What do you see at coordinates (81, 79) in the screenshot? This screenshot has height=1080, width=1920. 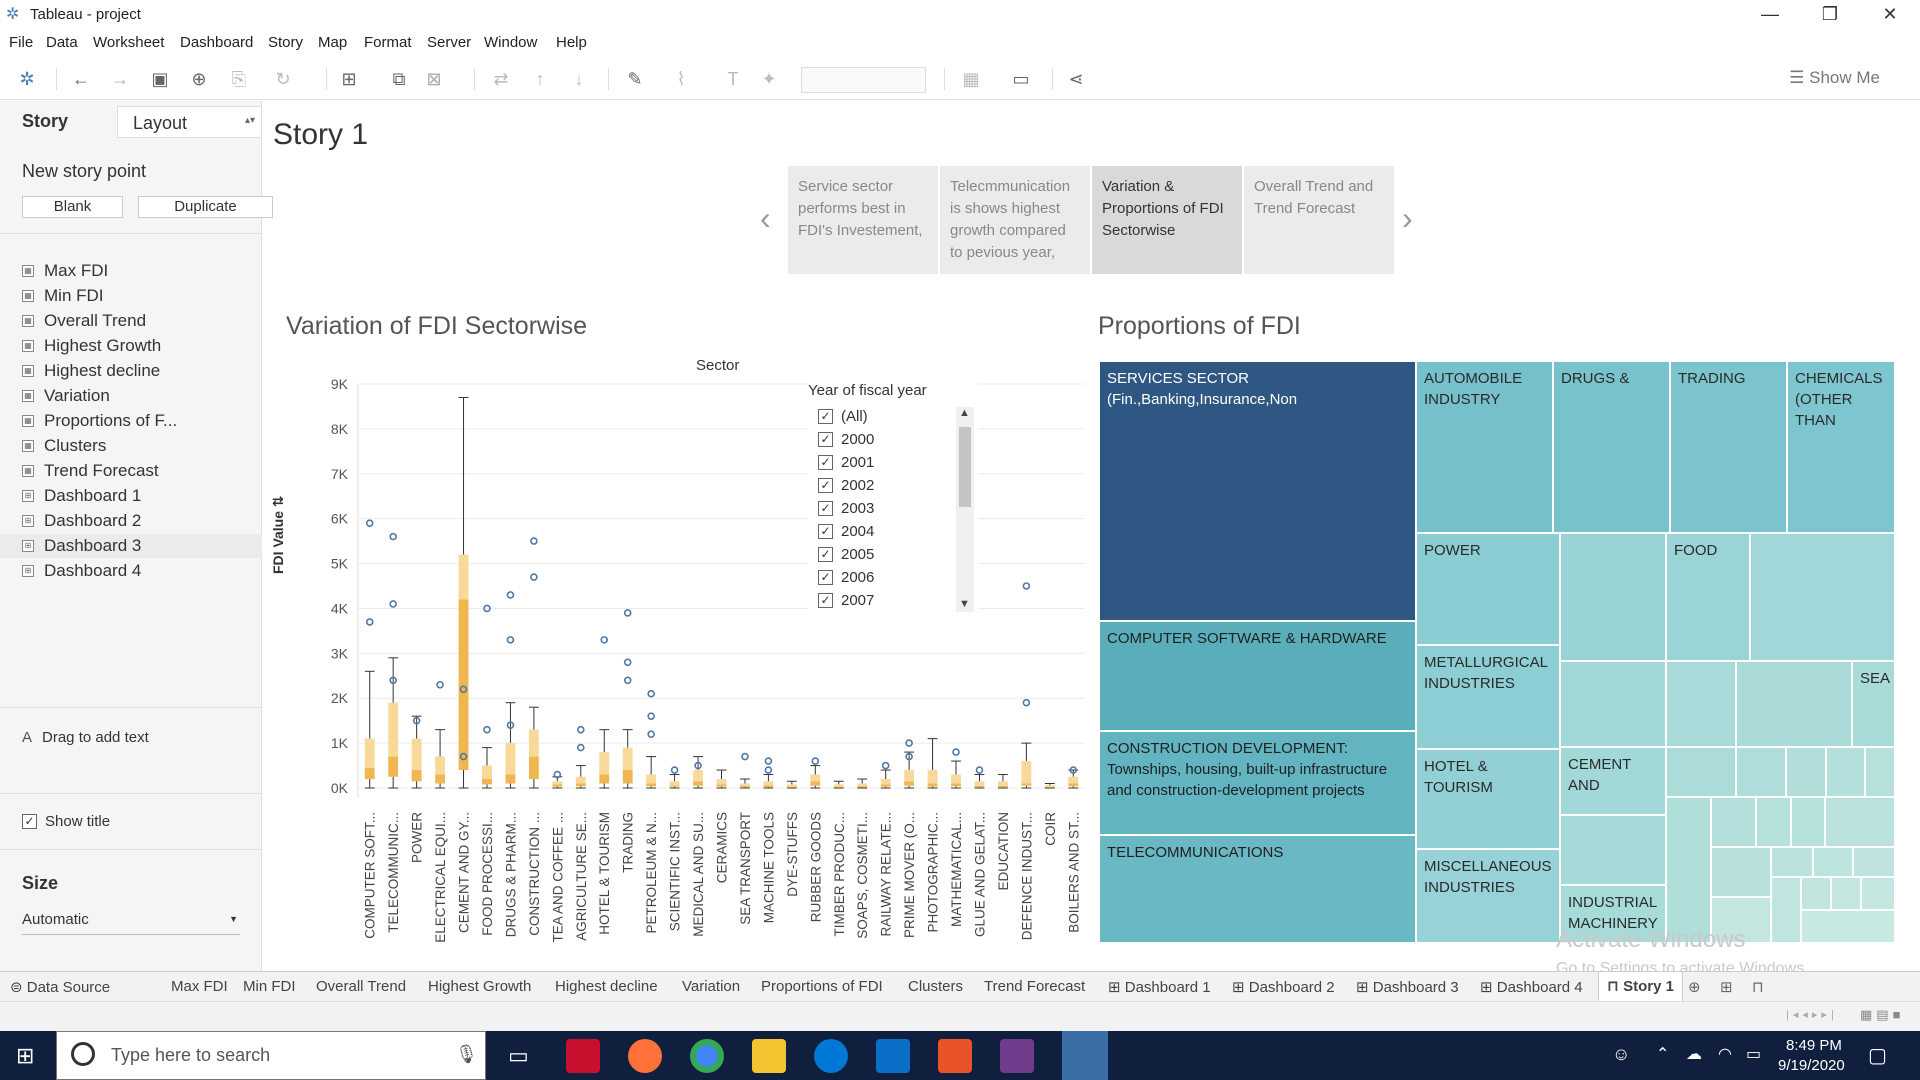 I see `undo-icon: ←` at bounding box center [81, 79].